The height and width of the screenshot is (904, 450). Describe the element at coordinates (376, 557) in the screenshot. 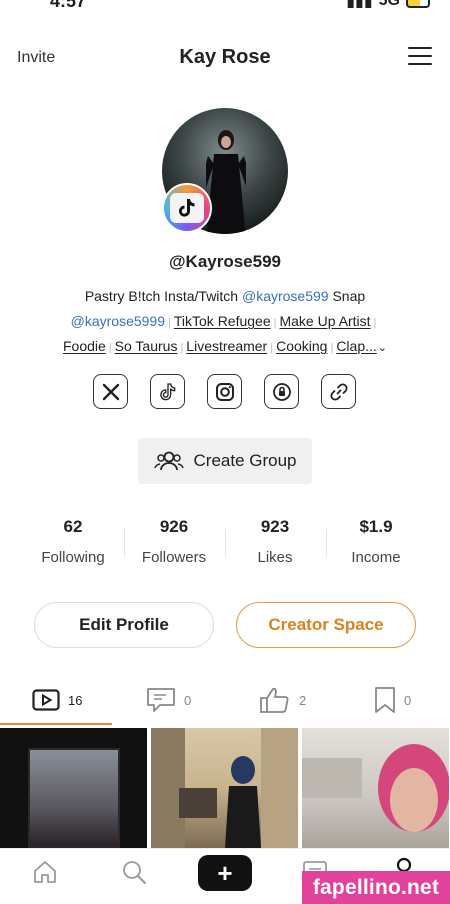

I see `stat-label: Income` at that location.